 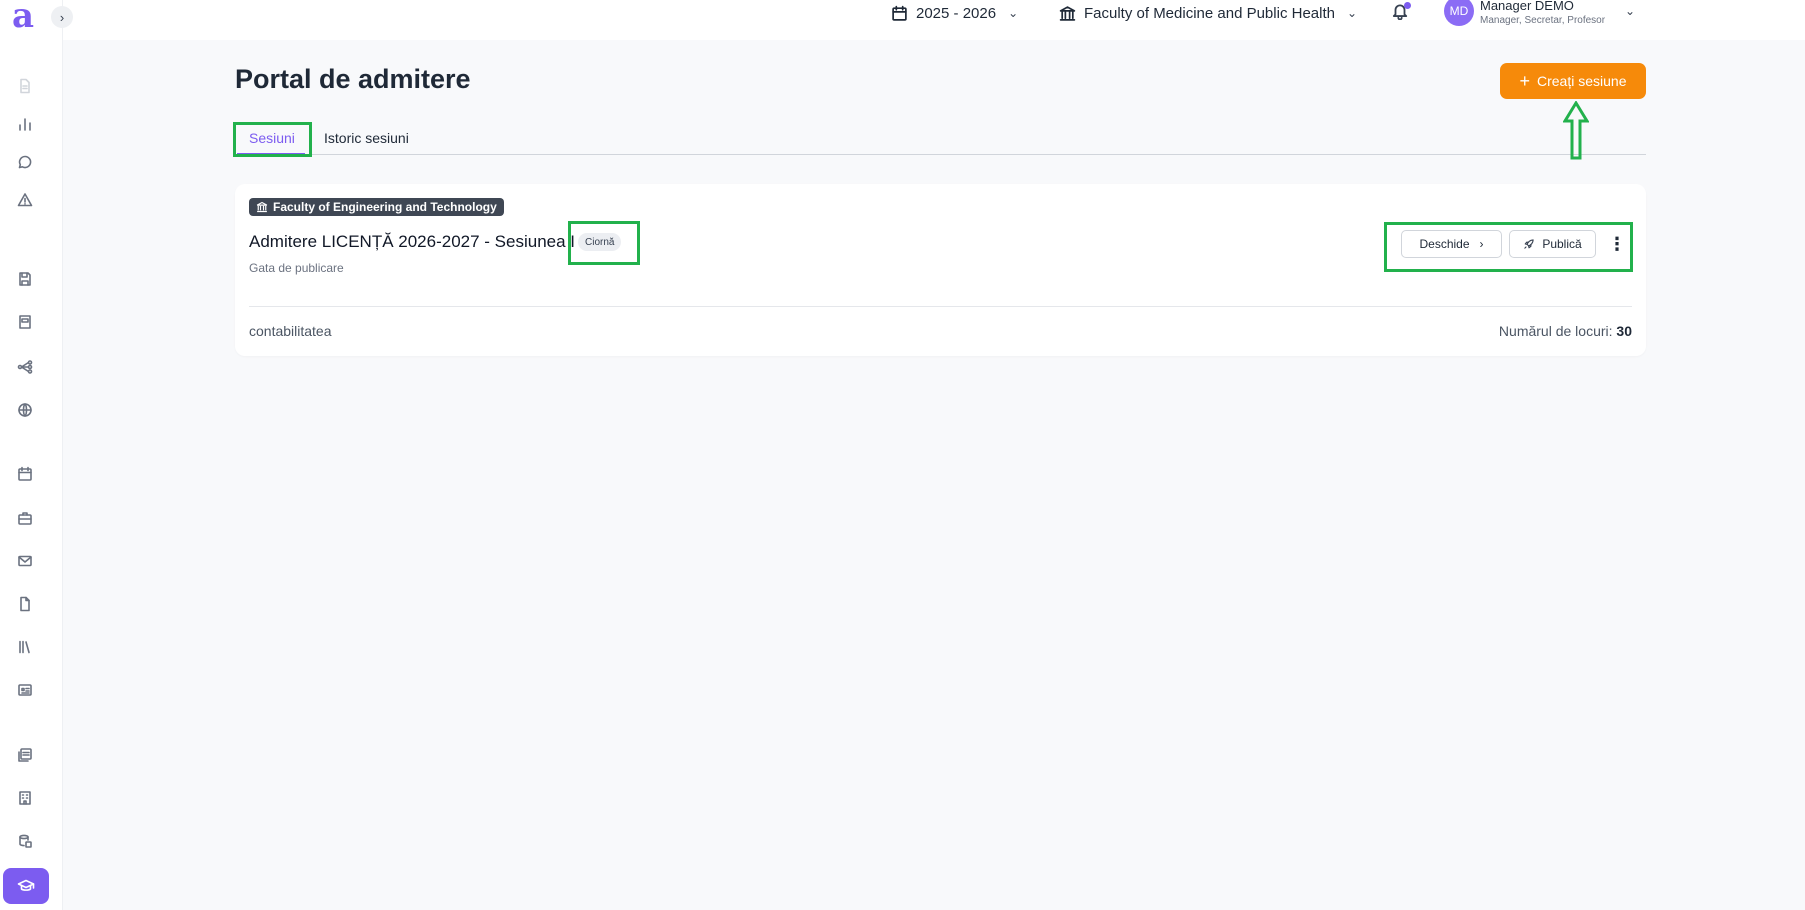 I want to click on sidebar-item-database, so click(x=25, y=841).